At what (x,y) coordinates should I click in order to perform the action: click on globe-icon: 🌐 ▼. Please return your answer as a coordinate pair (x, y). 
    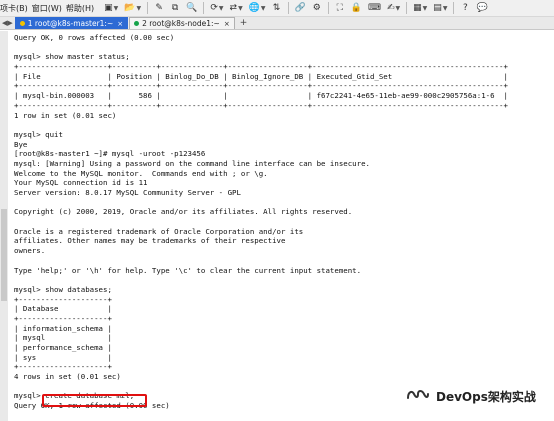
    Looking at the image, I should click on (257, 8).